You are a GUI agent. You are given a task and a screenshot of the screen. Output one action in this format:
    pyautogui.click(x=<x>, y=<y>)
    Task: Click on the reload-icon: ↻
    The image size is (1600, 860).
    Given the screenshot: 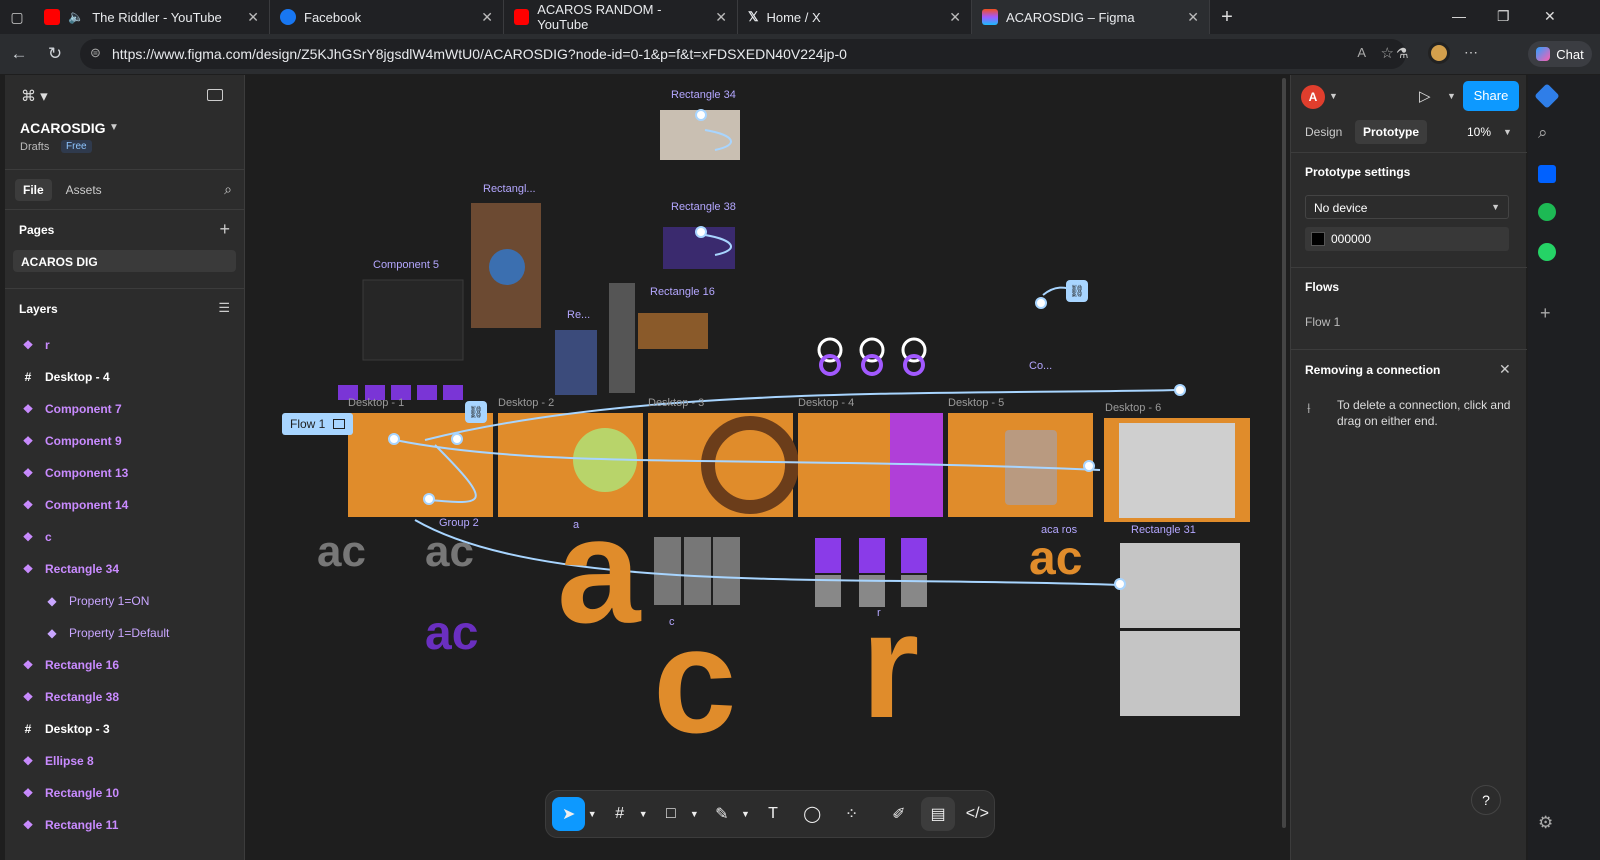 What is the action you would take?
    pyautogui.click(x=55, y=54)
    